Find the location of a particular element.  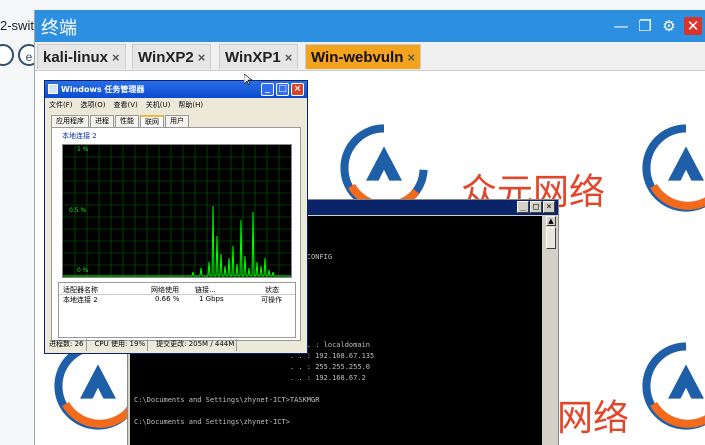

window-controls: _ □ × is located at coordinates (282, 89).